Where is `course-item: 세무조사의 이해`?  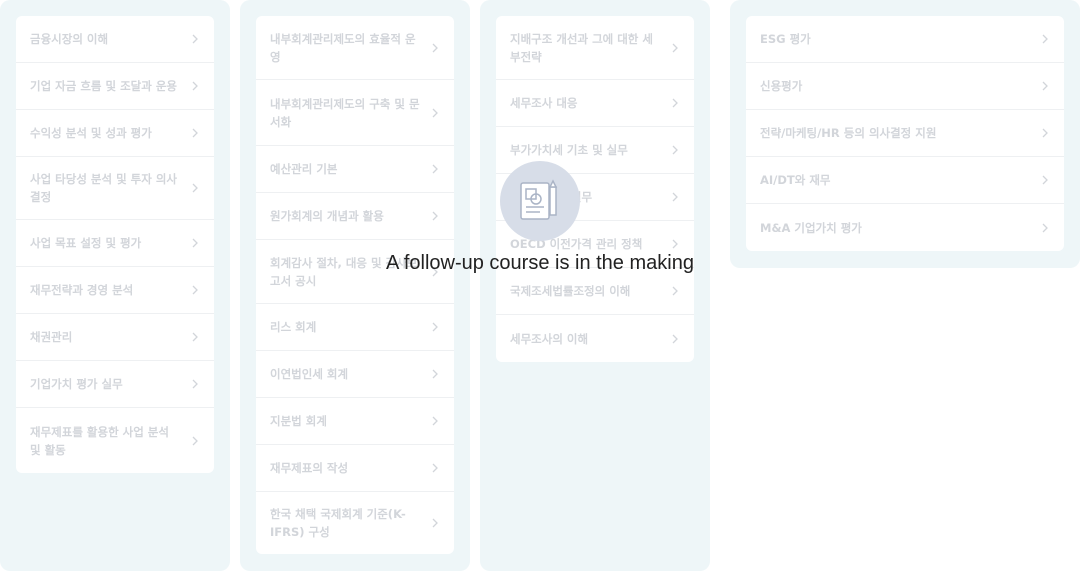 course-item: 세무조사의 이해 is located at coordinates (595, 338).